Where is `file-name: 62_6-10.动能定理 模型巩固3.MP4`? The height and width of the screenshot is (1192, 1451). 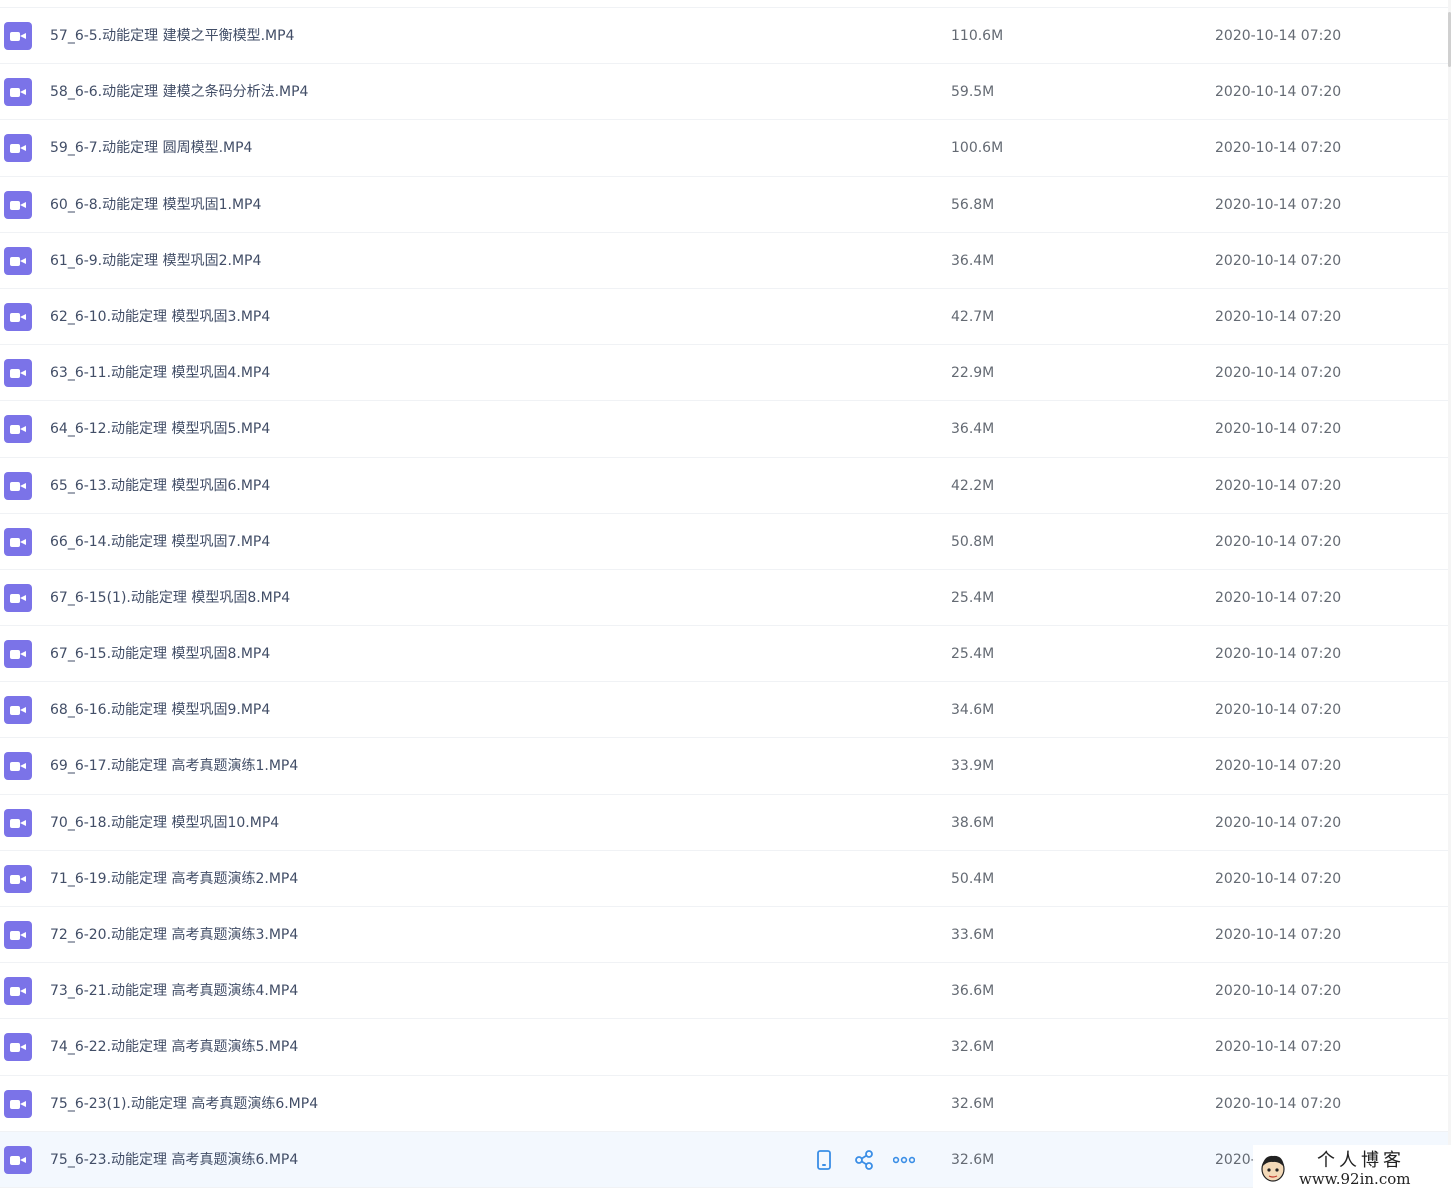 file-name: 62_6-10.动能定理 模型巩固3.MP4 is located at coordinates (160, 317).